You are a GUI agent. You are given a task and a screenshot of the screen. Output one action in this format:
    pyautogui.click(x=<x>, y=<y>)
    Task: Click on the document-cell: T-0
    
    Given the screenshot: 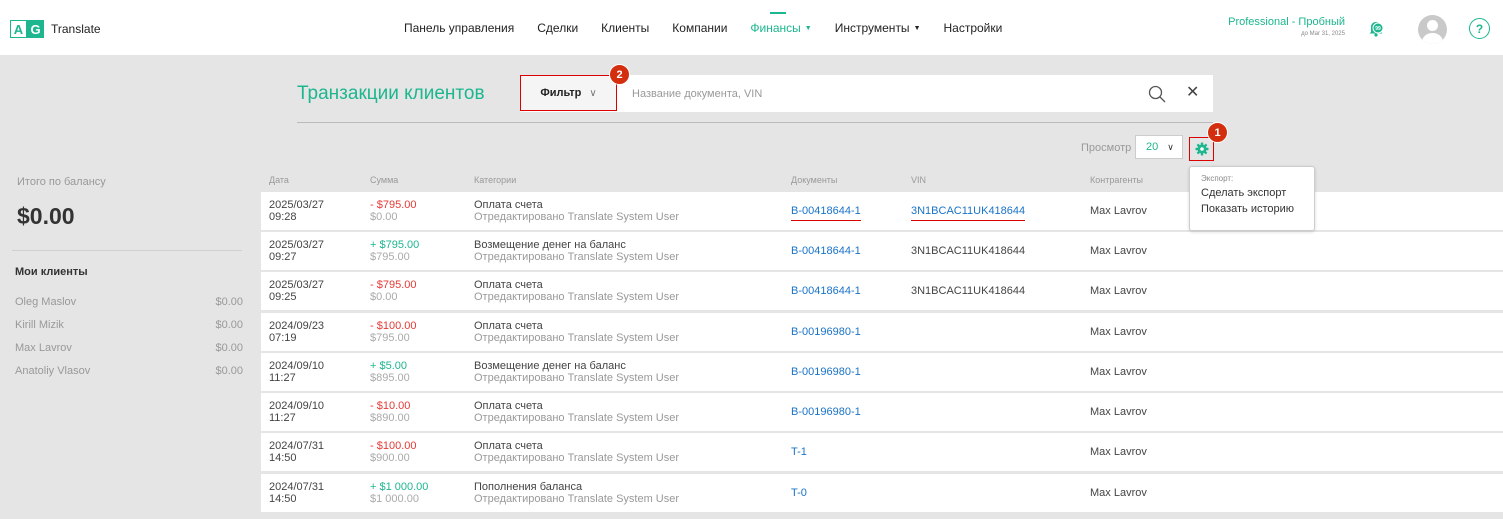 What is the action you would take?
    pyautogui.click(x=799, y=493)
    